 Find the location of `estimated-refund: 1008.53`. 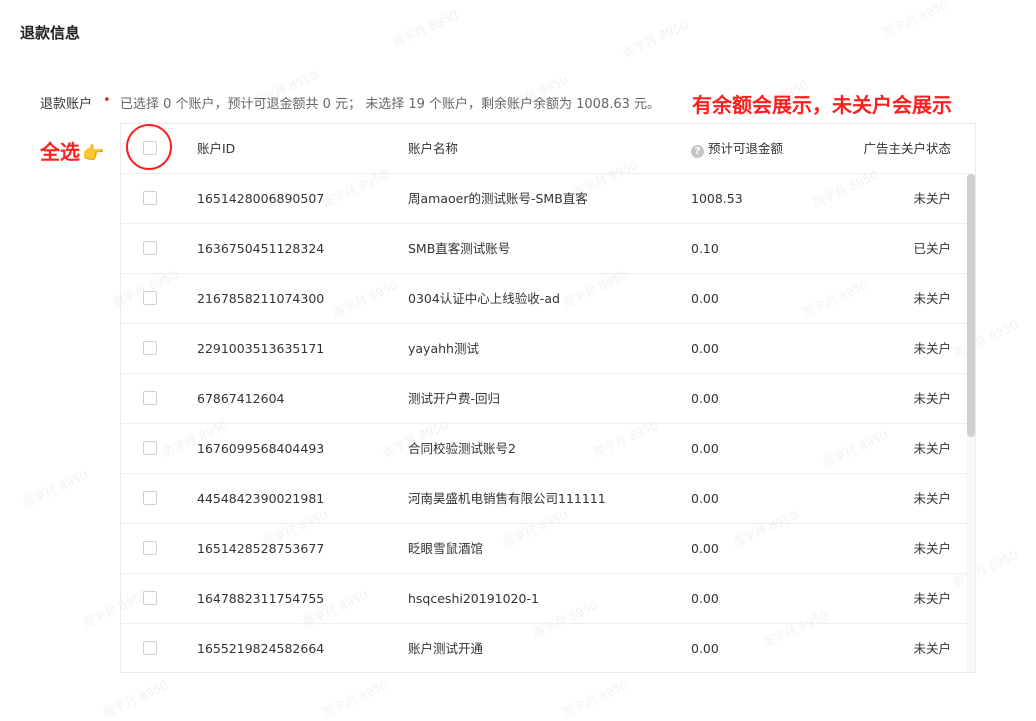

estimated-refund: 1008.53 is located at coordinates (717, 198).